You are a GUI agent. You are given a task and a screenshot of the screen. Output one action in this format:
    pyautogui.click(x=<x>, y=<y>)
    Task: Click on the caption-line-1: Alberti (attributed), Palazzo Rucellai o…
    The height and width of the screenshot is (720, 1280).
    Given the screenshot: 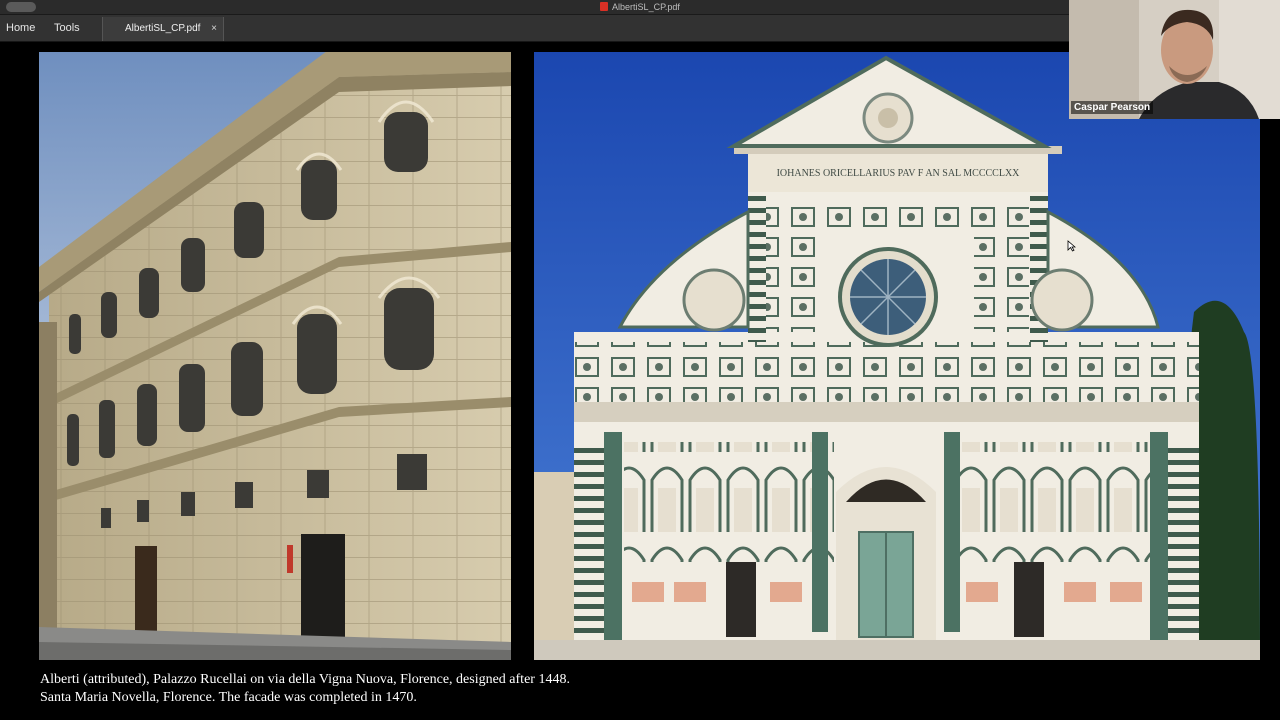 What is the action you would take?
    pyautogui.click(x=305, y=679)
    